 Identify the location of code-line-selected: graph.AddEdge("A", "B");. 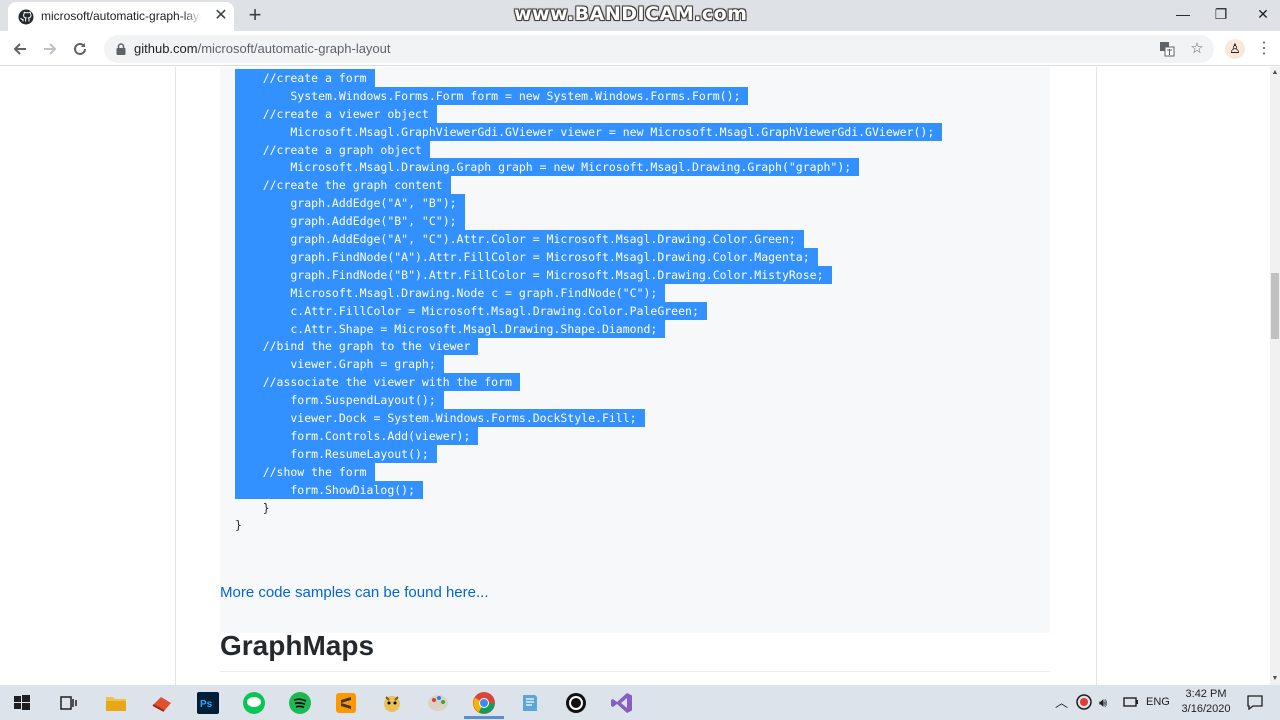
(350, 203).